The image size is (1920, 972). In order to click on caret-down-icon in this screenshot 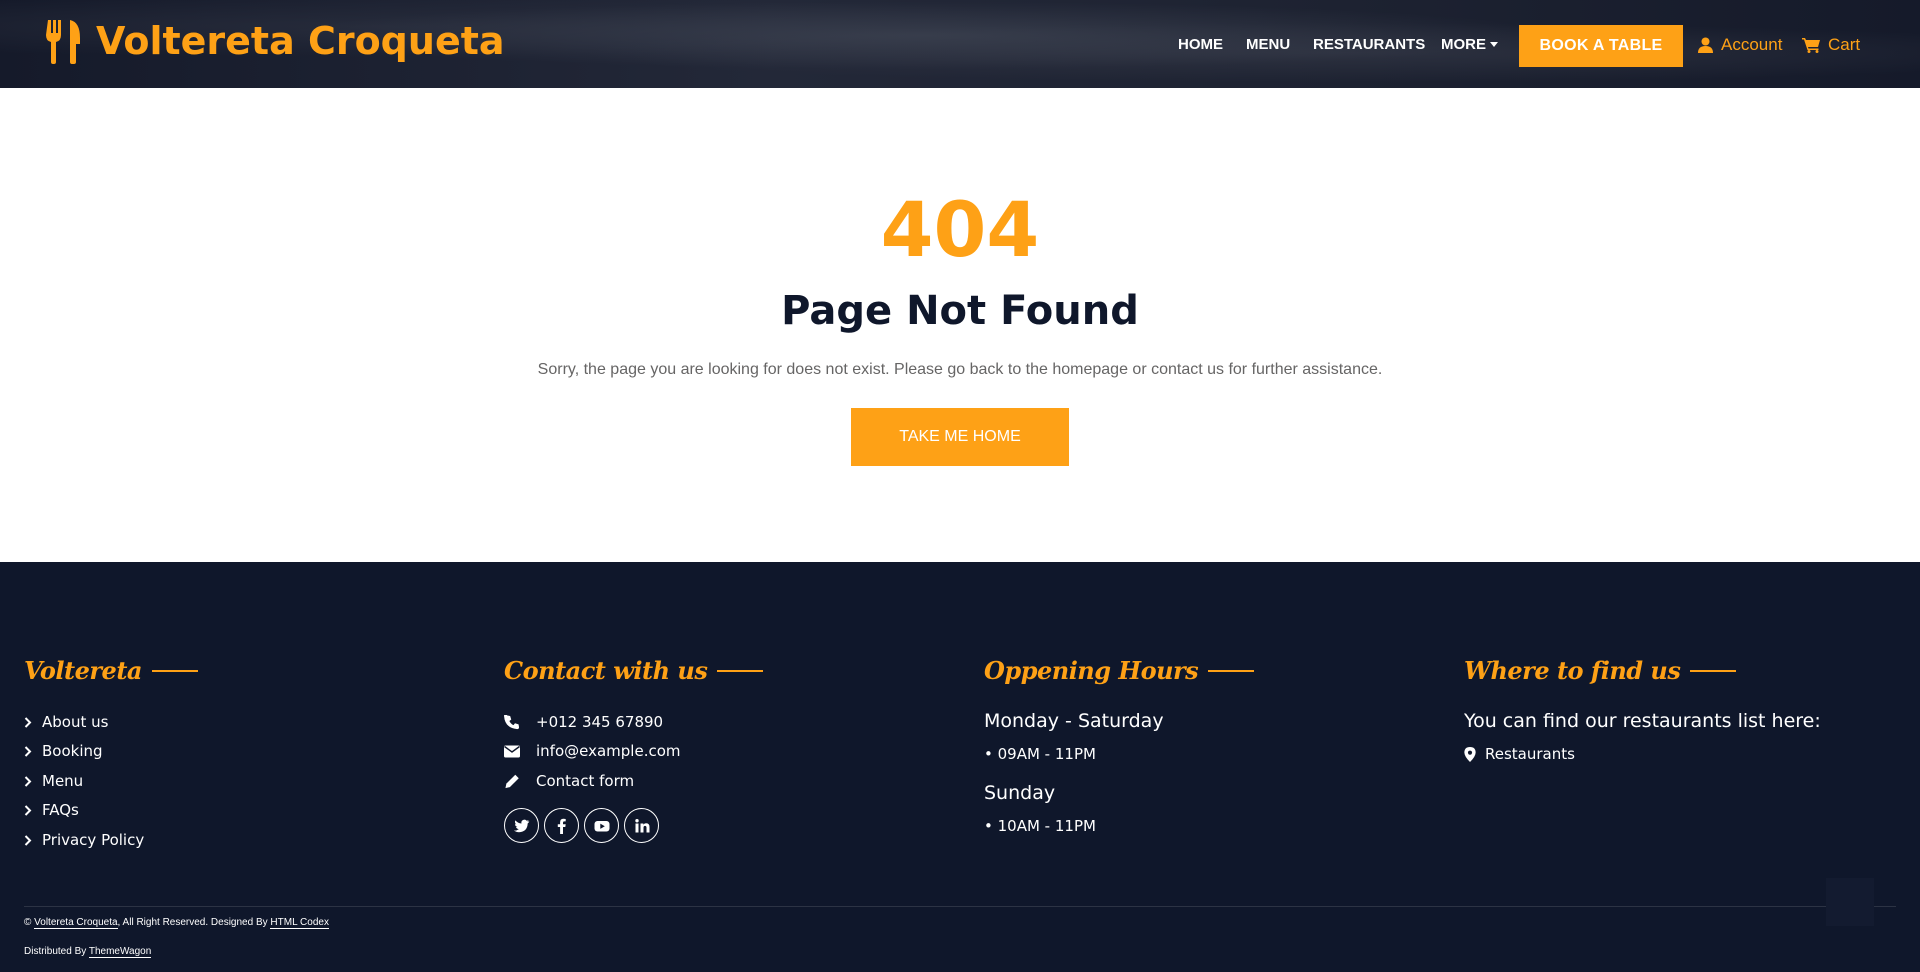, I will do `click(1494, 44)`.